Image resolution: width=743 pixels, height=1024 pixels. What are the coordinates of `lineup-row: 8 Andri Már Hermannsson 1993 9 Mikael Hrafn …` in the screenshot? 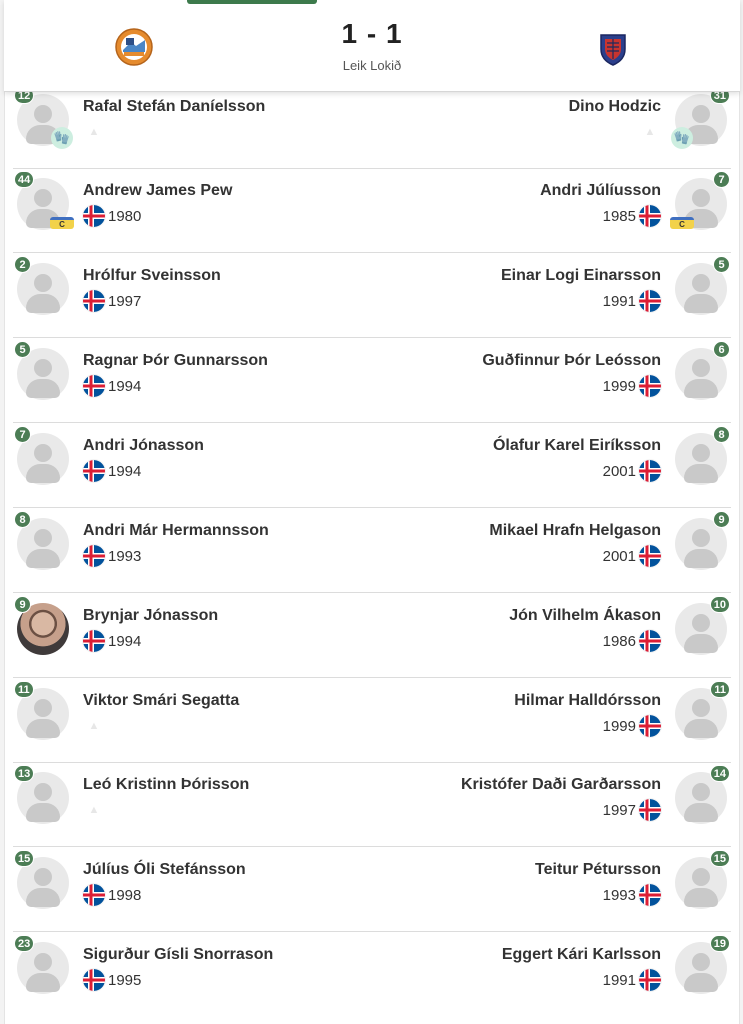 It's located at (372, 550).